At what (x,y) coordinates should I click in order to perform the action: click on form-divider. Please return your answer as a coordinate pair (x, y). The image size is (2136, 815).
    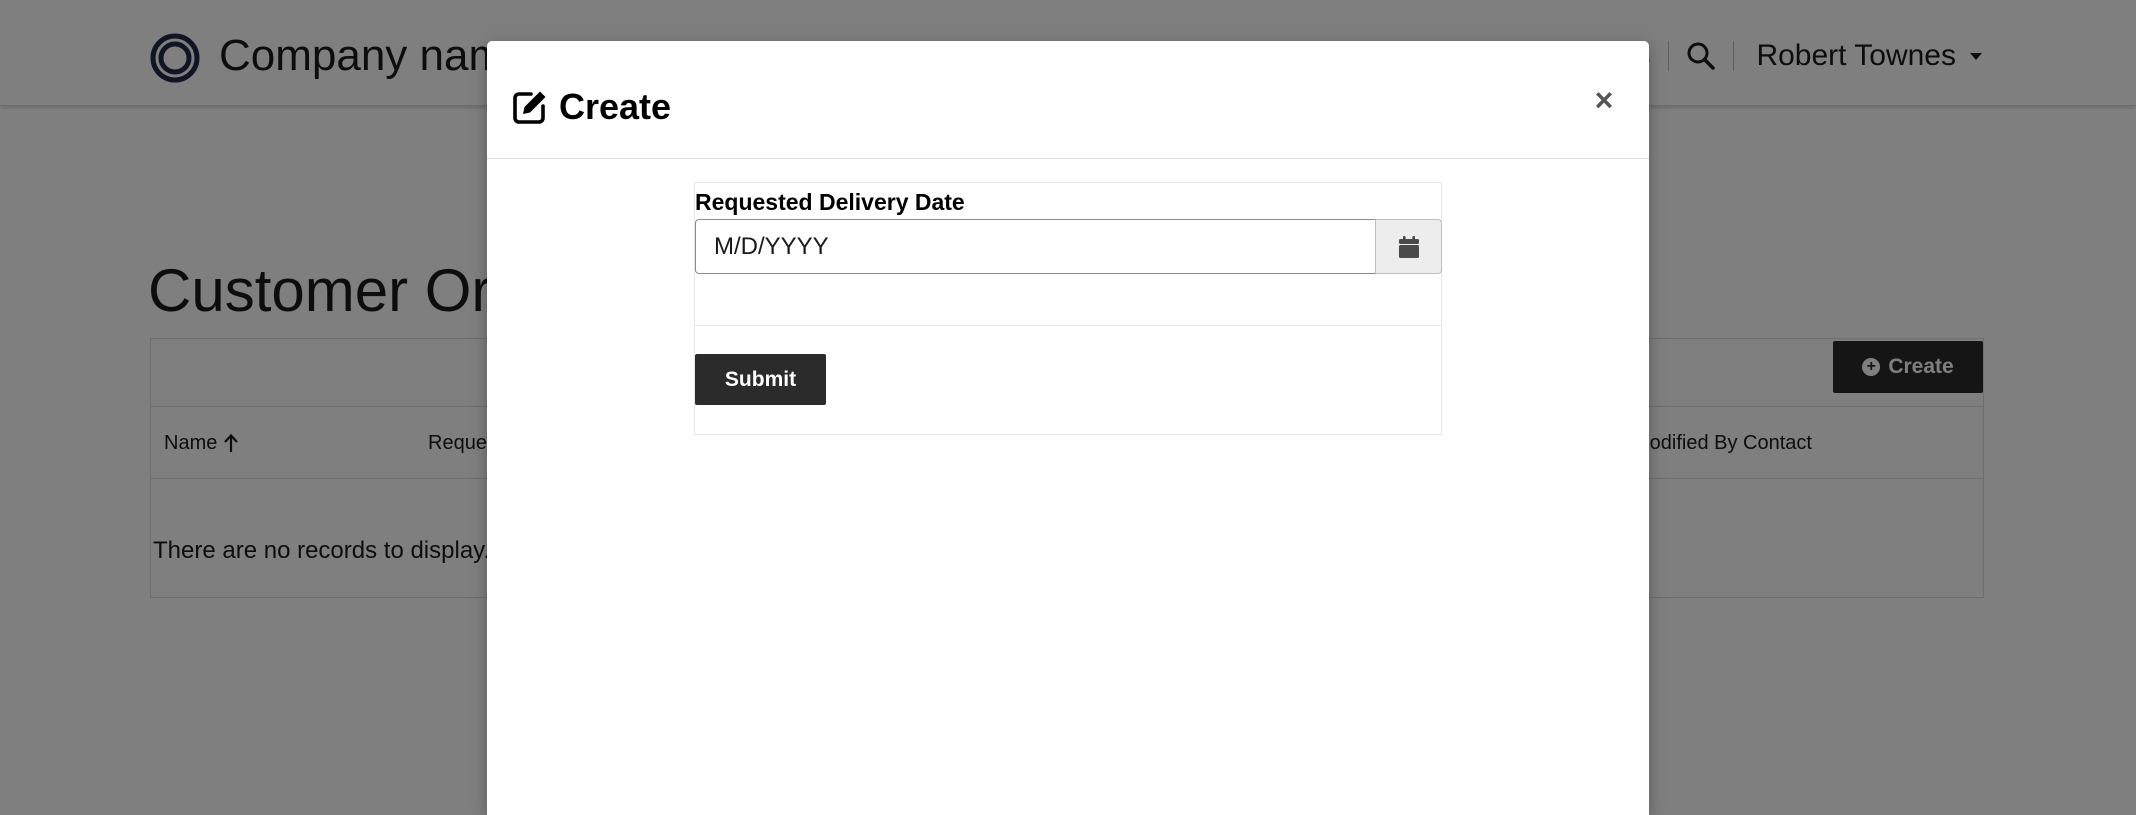
    Looking at the image, I should click on (1068, 325).